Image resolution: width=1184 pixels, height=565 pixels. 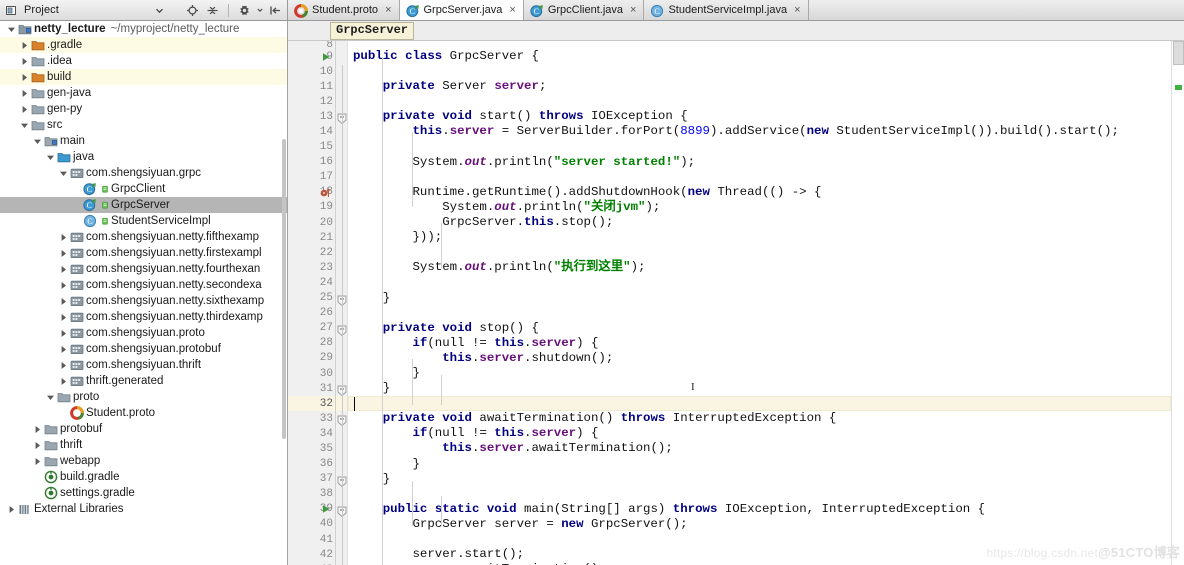 I want to click on editor-tab-student-proto: Student.proto ×, so click(x=344, y=10).